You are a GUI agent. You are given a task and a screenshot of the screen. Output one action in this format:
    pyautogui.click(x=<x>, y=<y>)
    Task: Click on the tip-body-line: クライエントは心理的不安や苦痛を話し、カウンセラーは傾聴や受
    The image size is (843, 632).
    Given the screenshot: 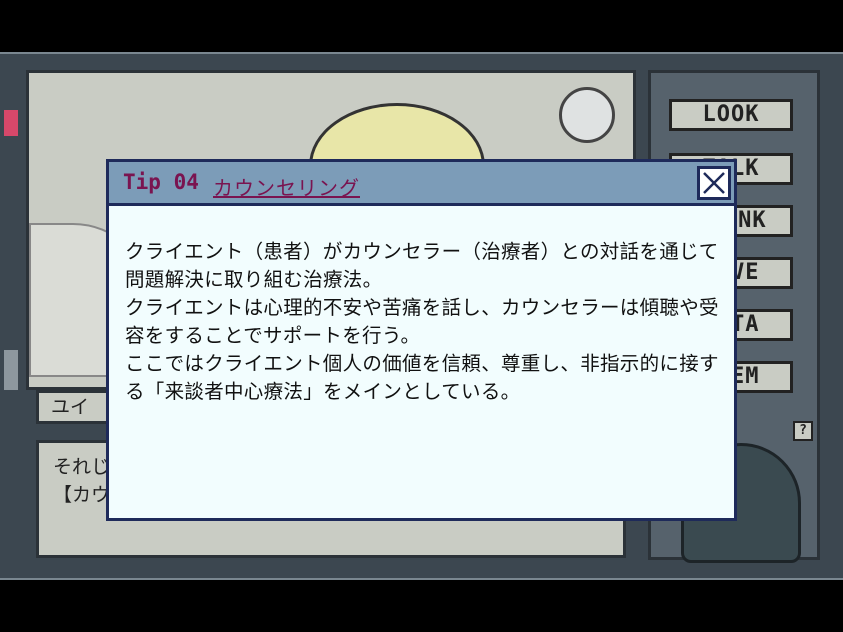 What is the action you would take?
    pyautogui.click(x=422, y=307)
    